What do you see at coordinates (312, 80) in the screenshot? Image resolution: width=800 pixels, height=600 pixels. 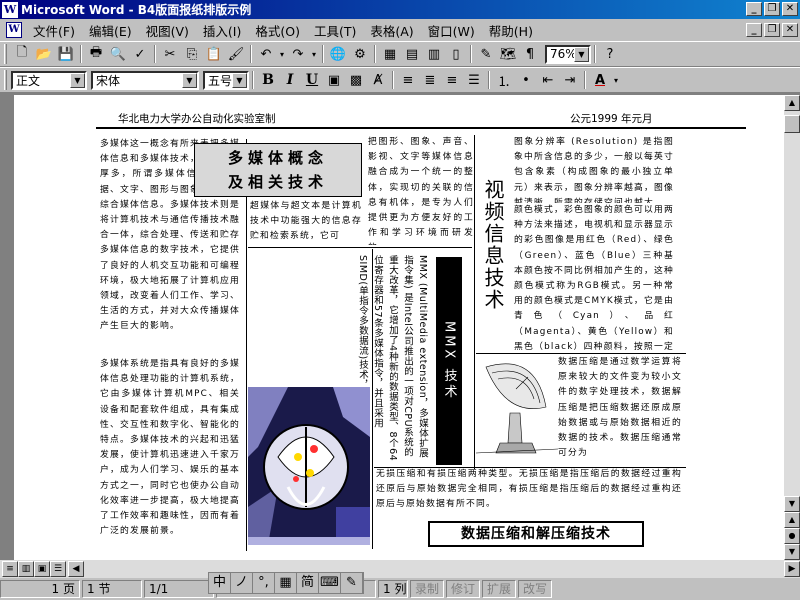 I see `underline-button: U` at bounding box center [312, 80].